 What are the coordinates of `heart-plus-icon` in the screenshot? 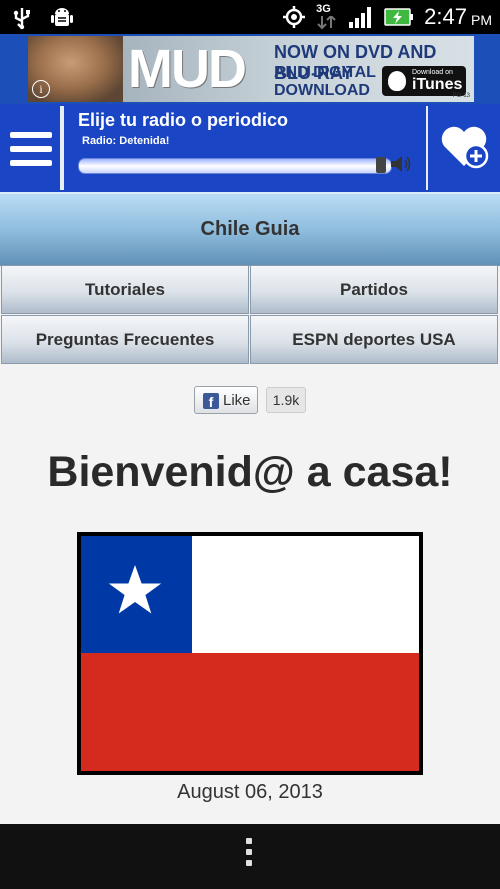 It's located at (465, 147).